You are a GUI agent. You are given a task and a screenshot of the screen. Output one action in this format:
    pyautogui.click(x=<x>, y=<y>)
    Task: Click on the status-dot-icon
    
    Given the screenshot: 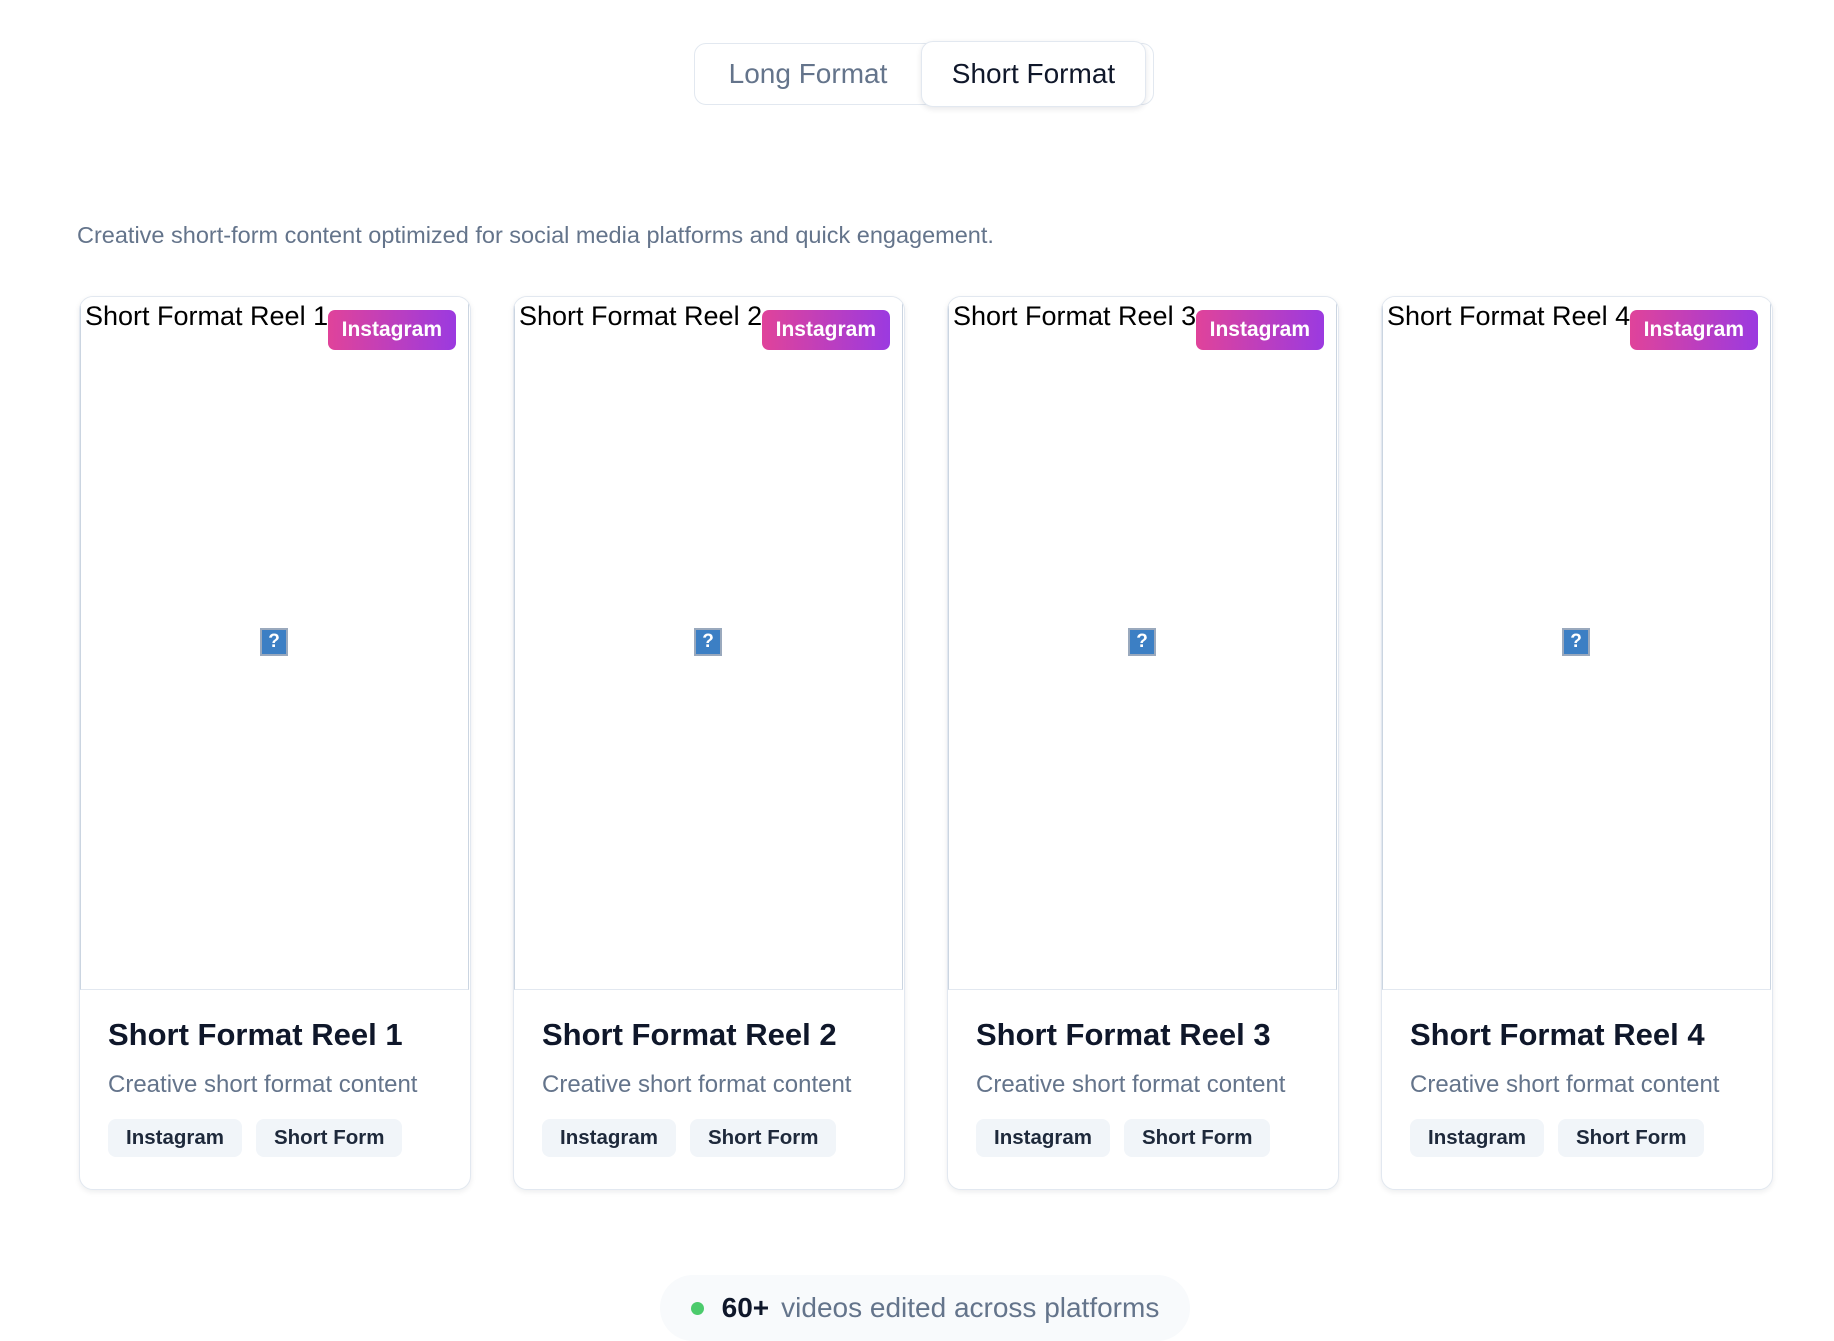 What is the action you would take?
    pyautogui.click(x=697, y=1308)
    